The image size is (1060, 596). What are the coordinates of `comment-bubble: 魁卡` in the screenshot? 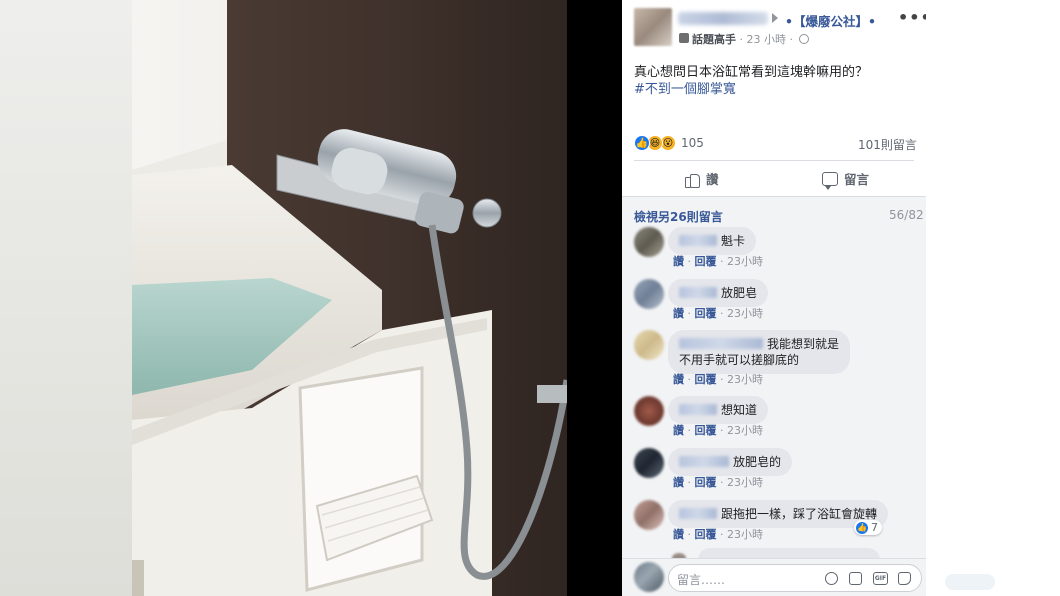 It's located at (712, 241).